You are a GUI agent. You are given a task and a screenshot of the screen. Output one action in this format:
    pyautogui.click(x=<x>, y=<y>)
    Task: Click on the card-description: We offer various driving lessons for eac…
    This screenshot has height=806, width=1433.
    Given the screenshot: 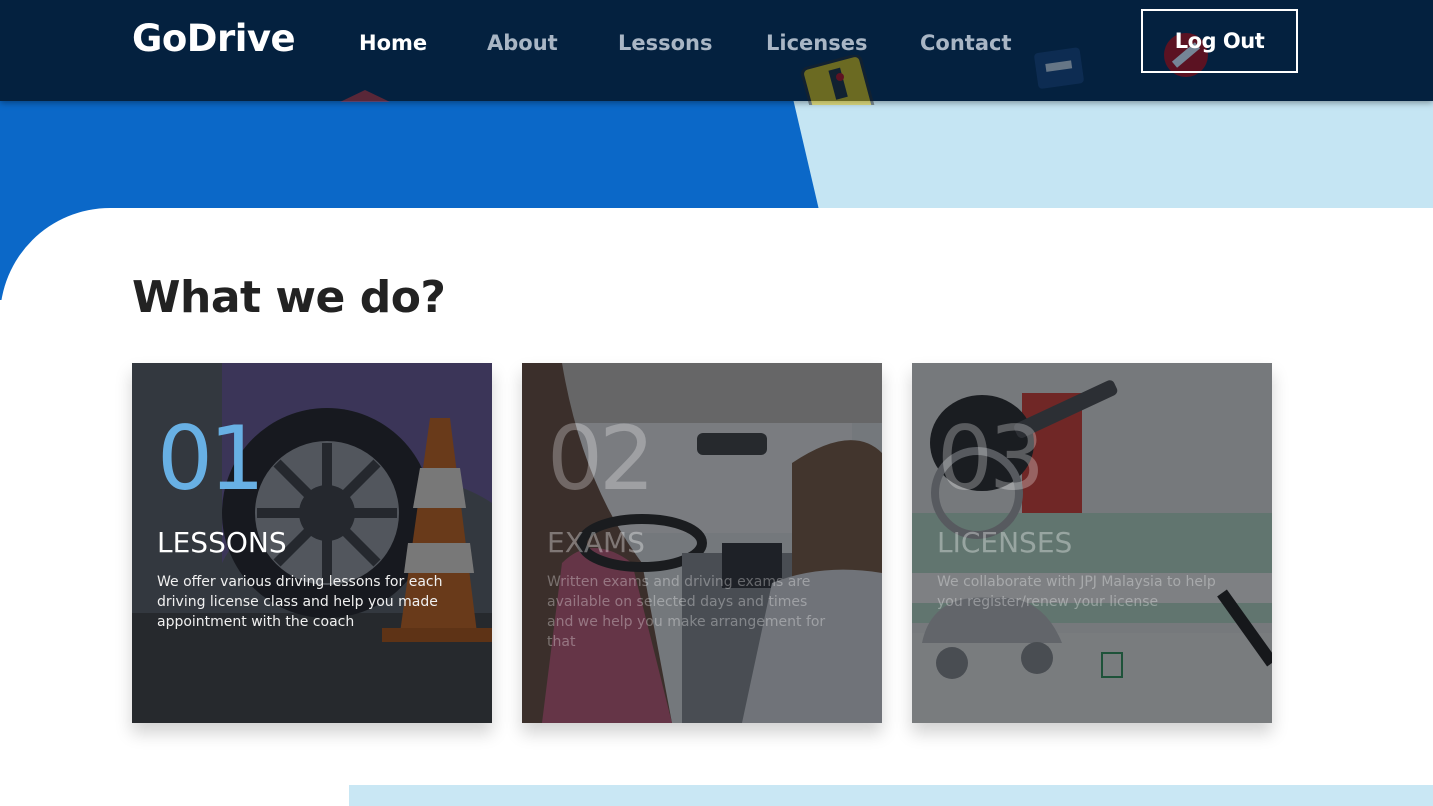 What is the action you would take?
    pyautogui.click(x=300, y=602)
    